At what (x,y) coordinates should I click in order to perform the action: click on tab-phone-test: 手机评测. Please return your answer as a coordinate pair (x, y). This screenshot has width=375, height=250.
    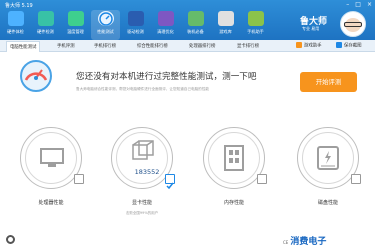
    Looking at the image, I should click on (66, 46).